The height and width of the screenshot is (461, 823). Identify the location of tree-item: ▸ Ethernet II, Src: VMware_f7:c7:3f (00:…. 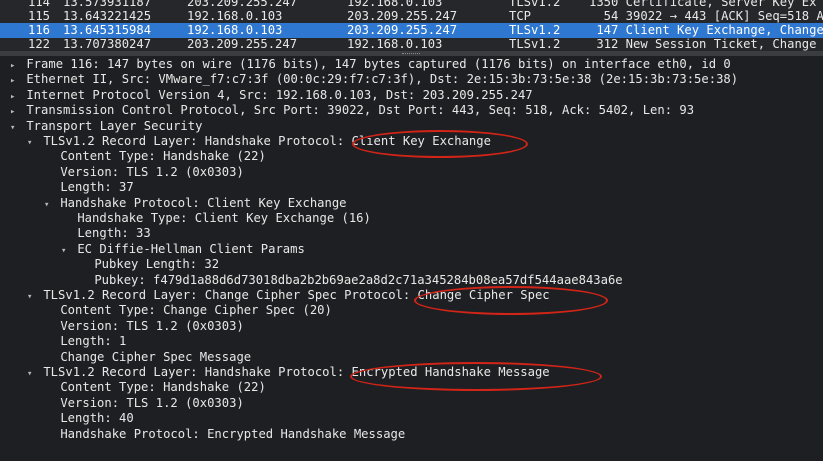
(374, 79).